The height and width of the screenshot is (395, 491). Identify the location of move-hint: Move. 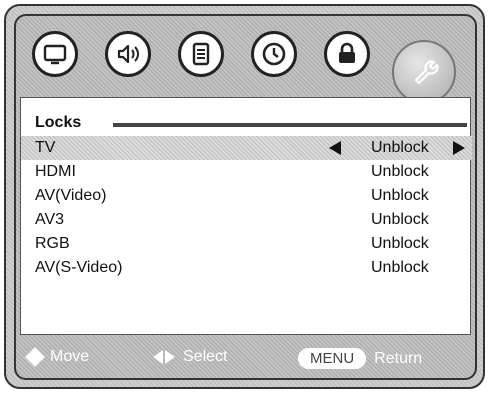
(57, 357).